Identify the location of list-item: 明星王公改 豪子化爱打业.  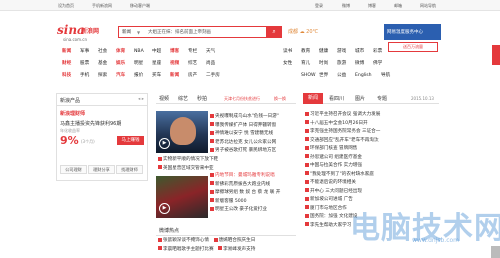
(245, 210).